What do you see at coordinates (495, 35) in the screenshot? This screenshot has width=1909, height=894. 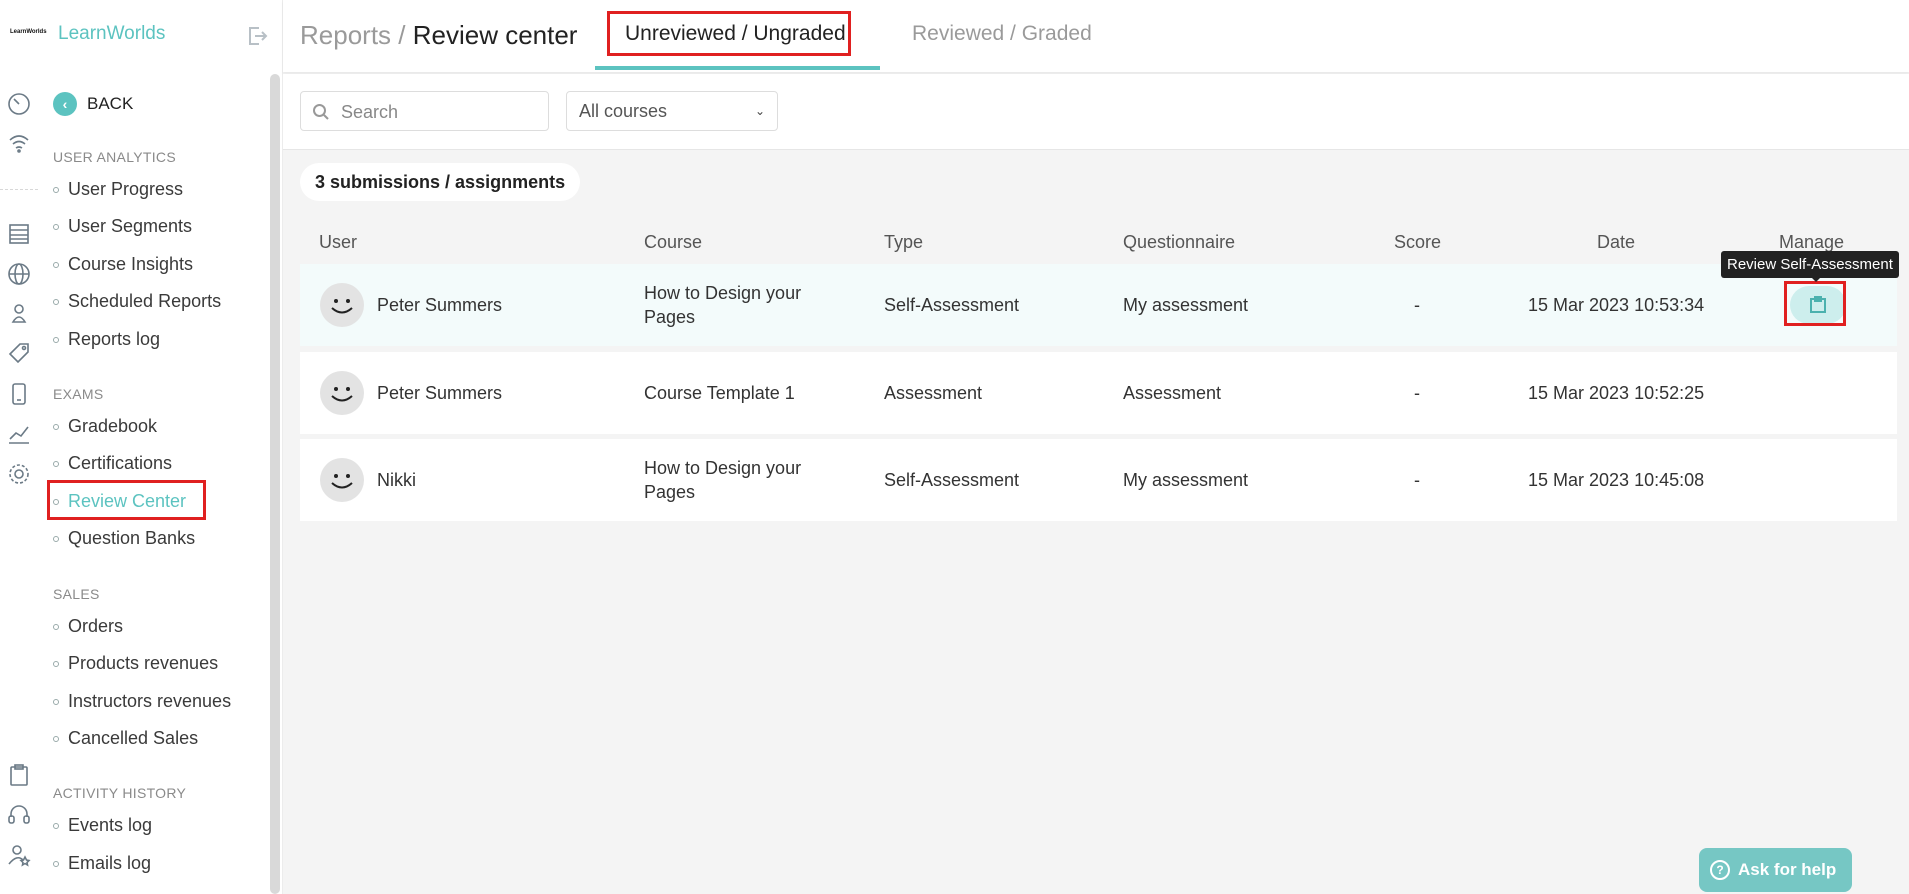 I see `page-title: Review center` at bounding box center [495, 35].